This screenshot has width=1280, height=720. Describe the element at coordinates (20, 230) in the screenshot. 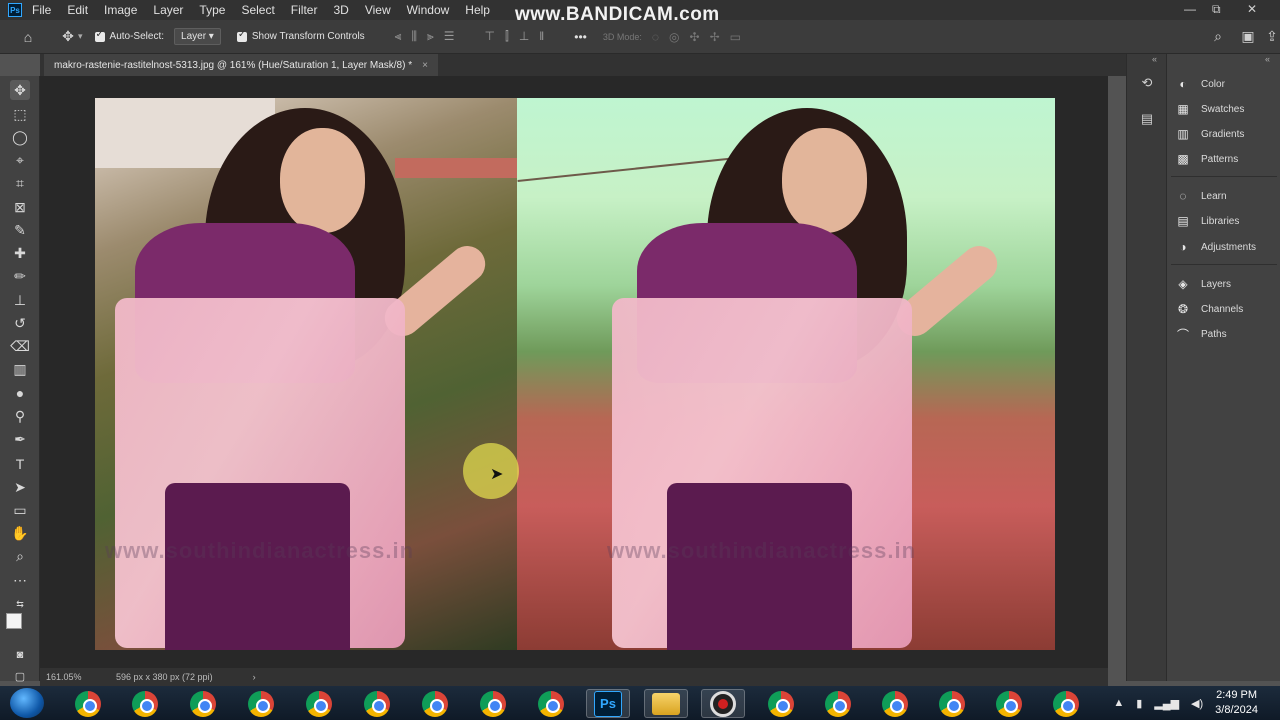

I see `eyedropper-tool-icon: ✎` at that location.